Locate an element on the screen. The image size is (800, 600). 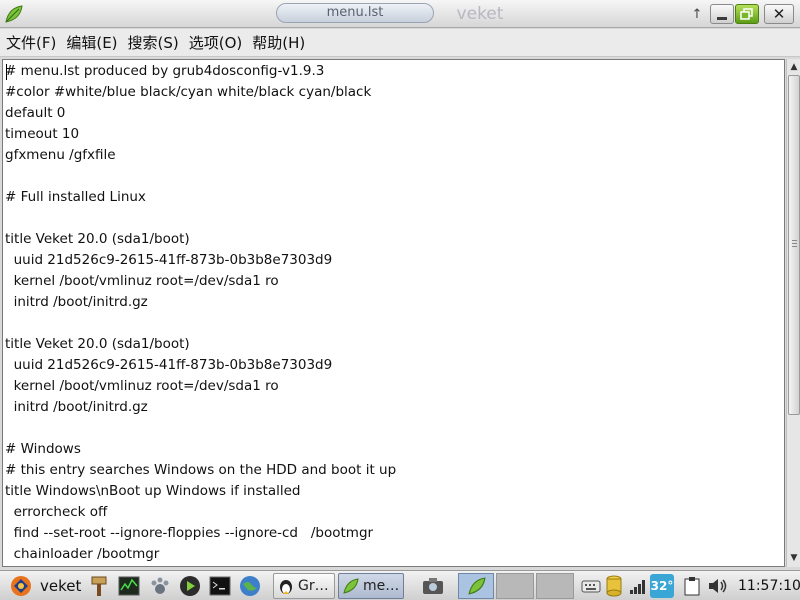
editor-line: # Full installed Linux is located at coordinates (75, 197).